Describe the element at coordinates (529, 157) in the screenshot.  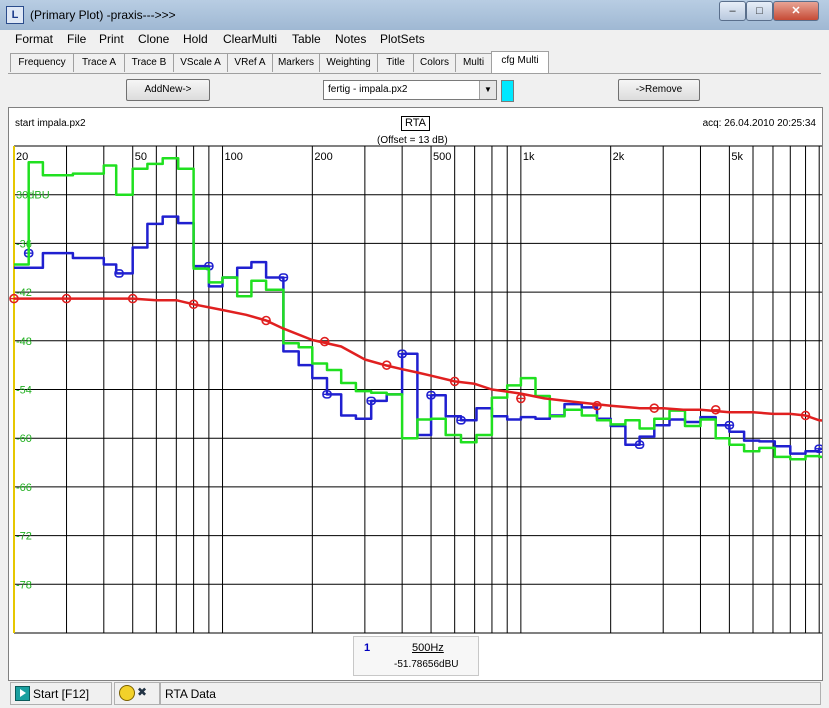
I see `x-tick-label: 1k` at that location.